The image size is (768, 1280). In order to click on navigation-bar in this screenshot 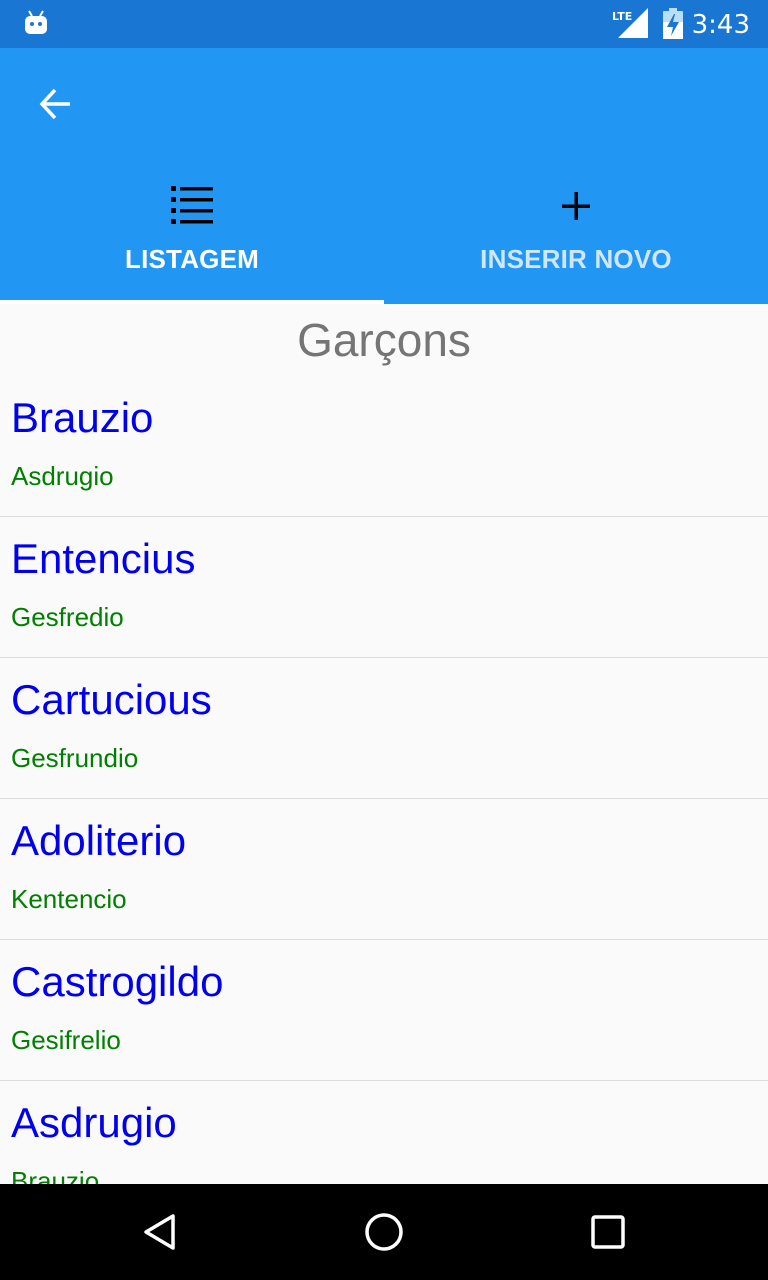, I will do `click(384, 1232)`.